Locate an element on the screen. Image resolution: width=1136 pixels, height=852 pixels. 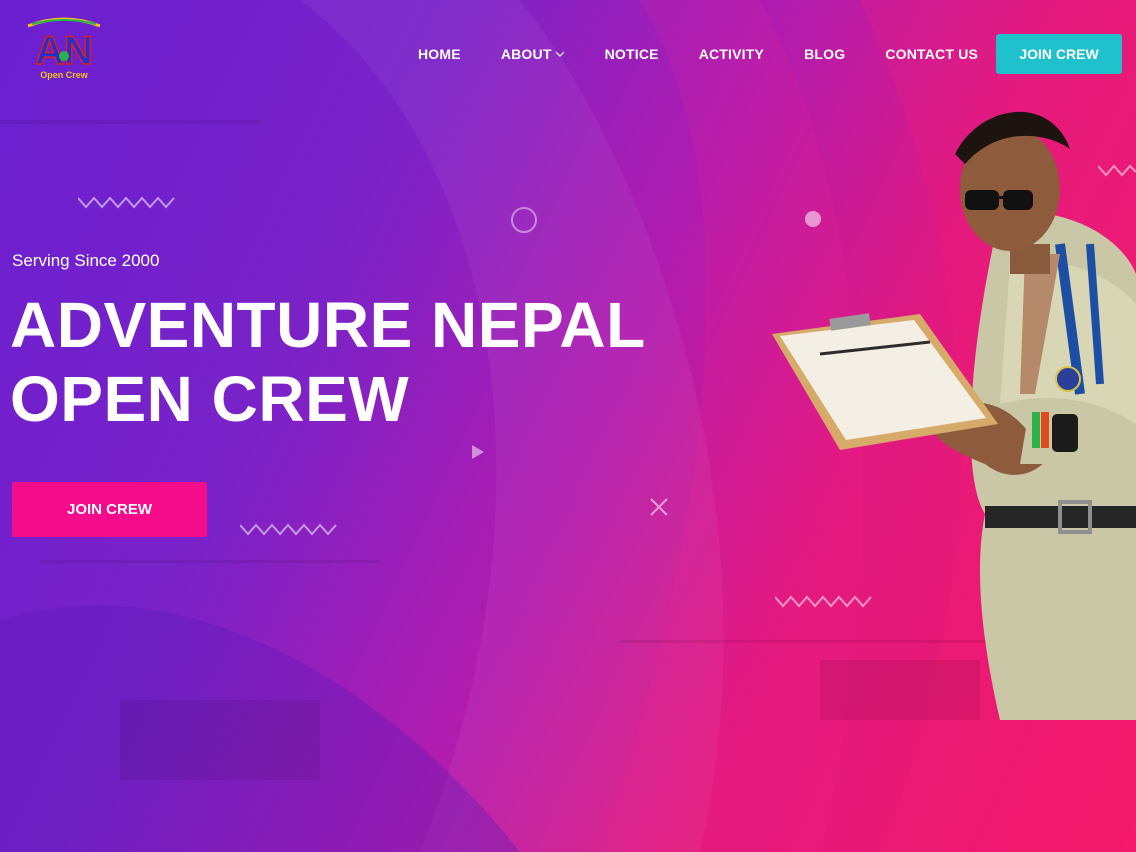
nav-home: HOME is located at coordinates (439, 54).